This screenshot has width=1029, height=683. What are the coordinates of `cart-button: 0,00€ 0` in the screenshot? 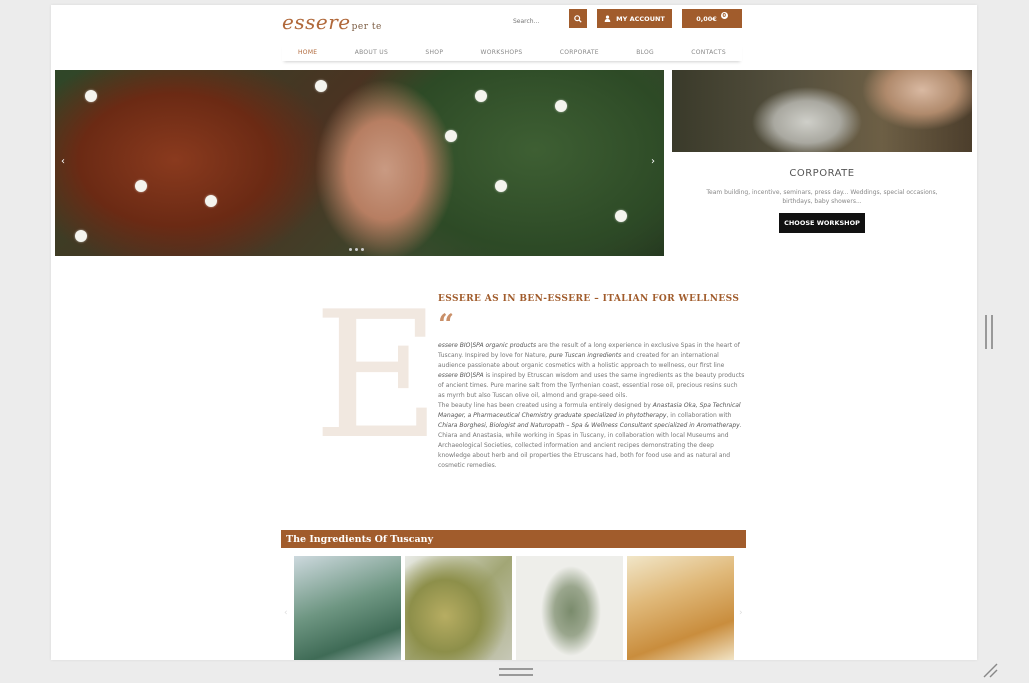 It's located at (712, 18).